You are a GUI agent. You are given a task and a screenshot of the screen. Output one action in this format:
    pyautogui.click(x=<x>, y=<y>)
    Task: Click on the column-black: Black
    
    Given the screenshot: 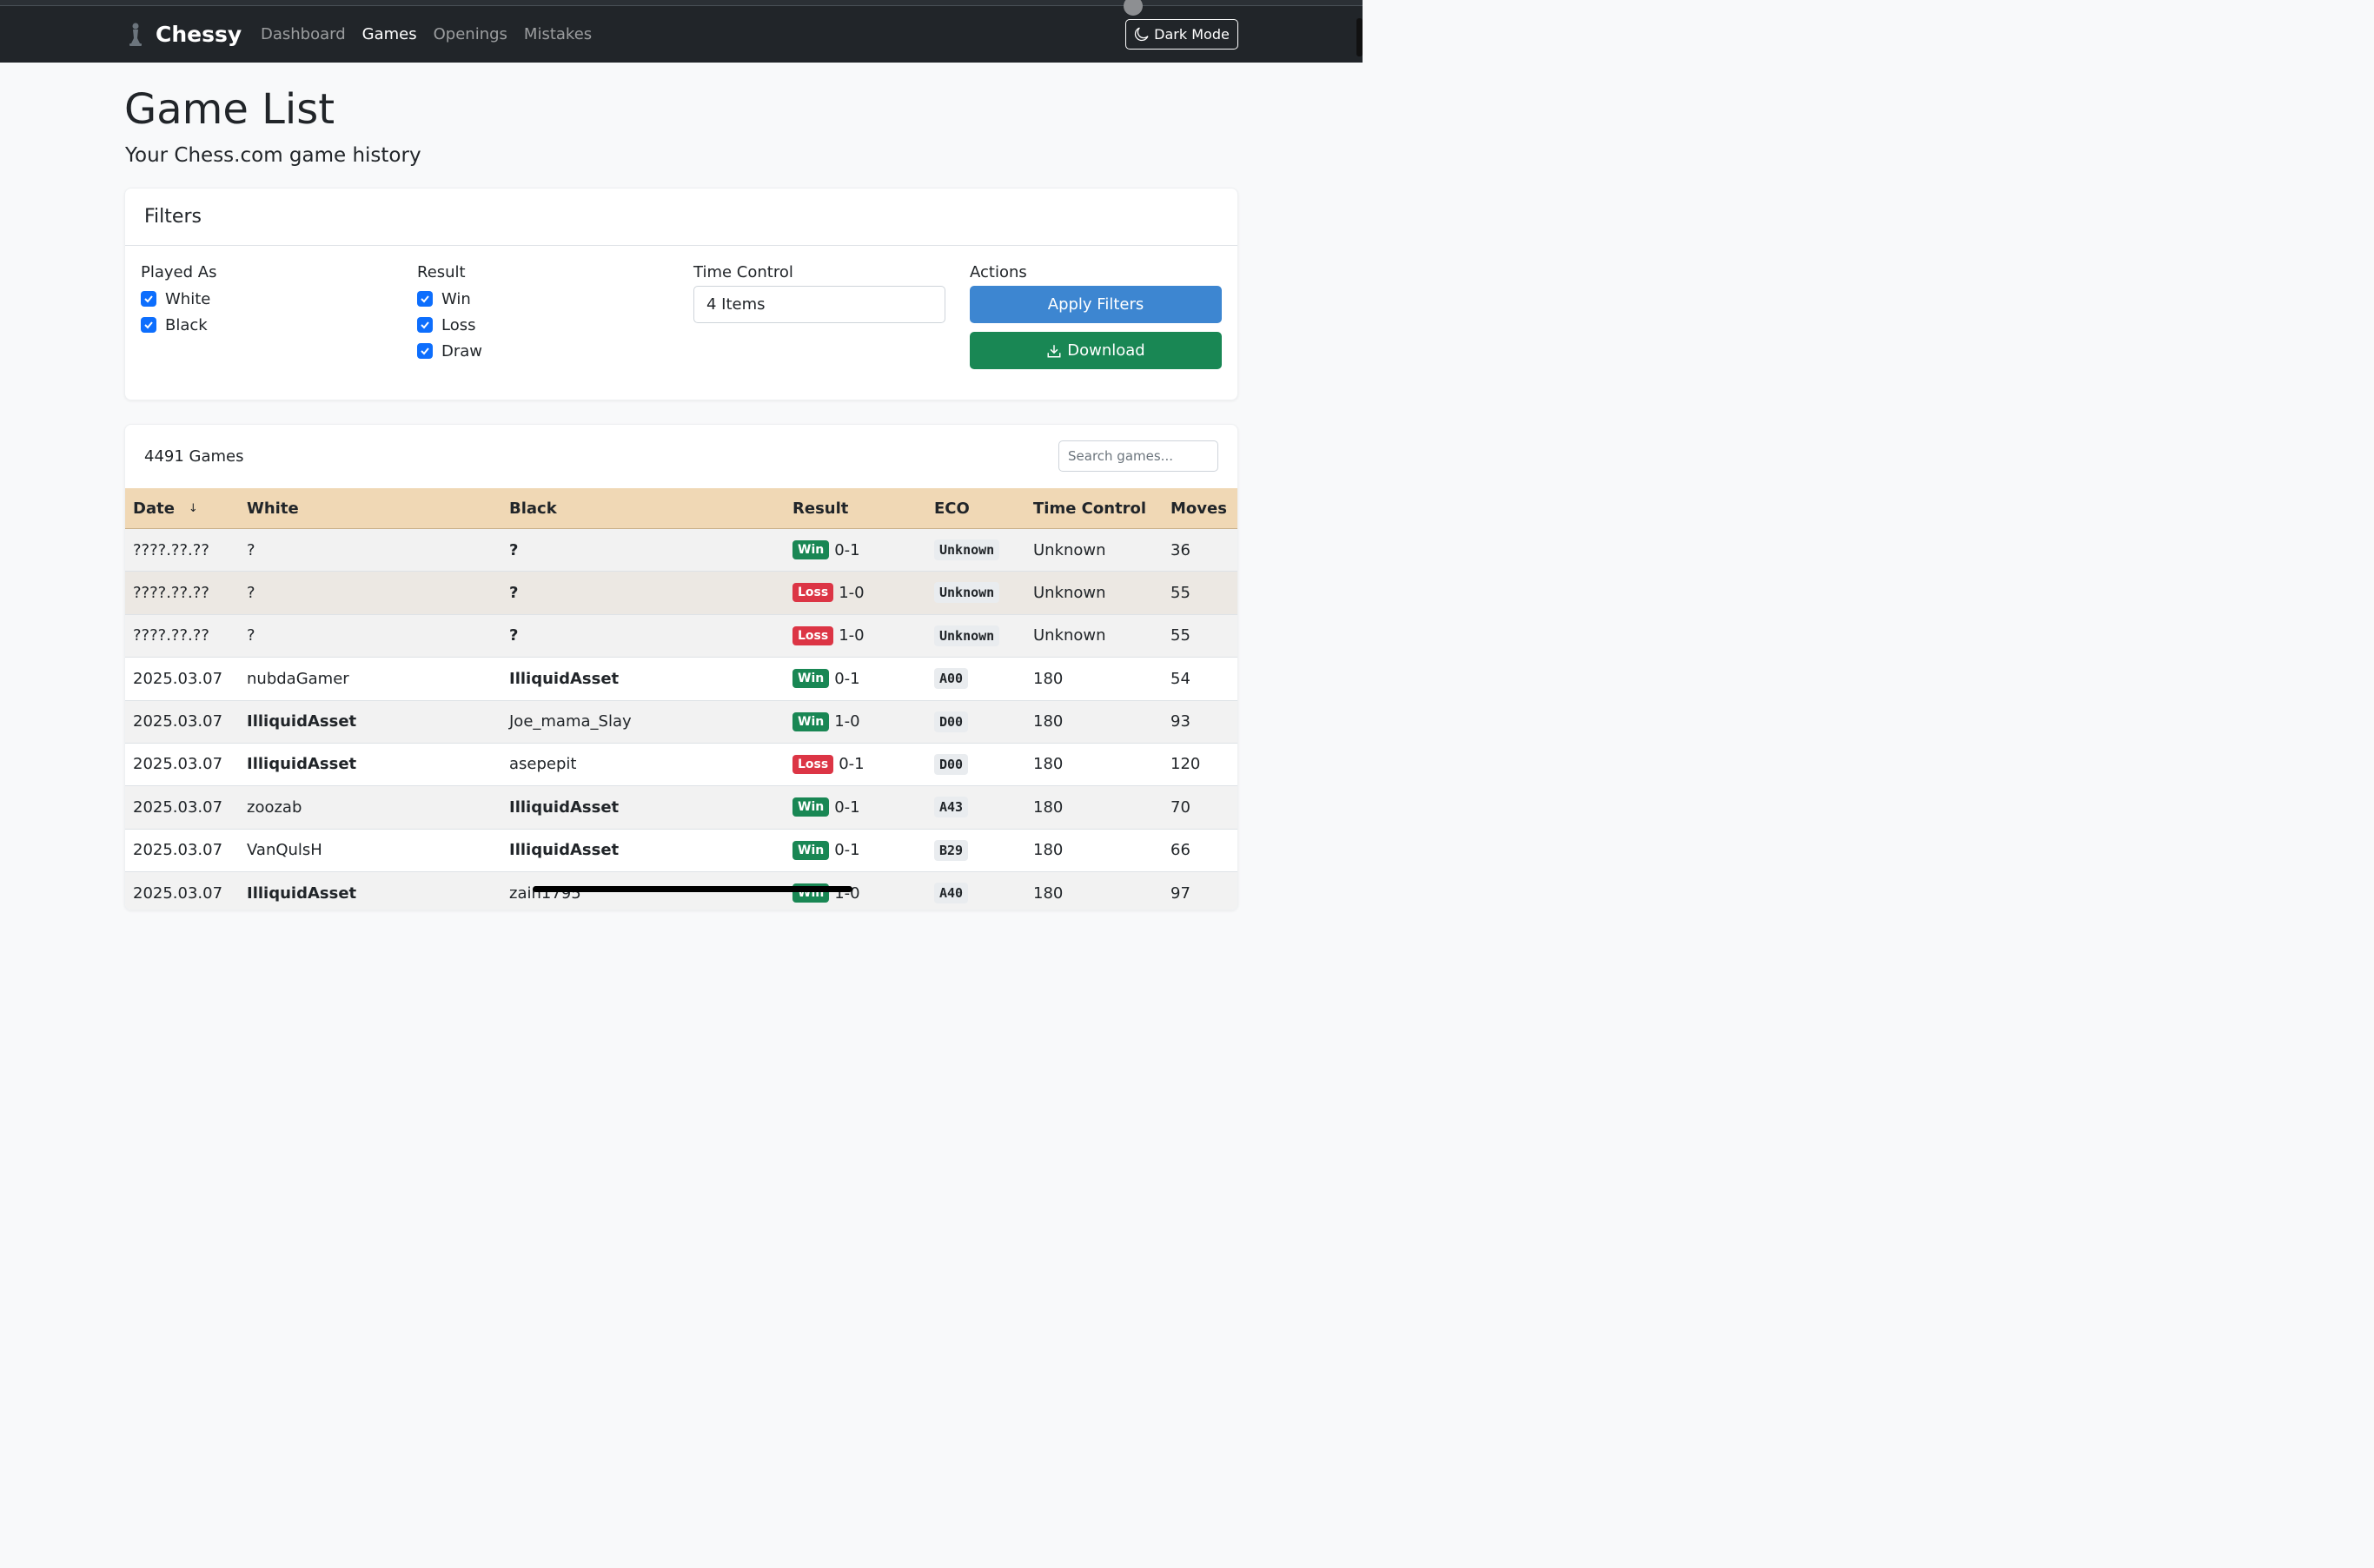 What is the action you would take?
    pyautogui.click(x=533, y=508)
    